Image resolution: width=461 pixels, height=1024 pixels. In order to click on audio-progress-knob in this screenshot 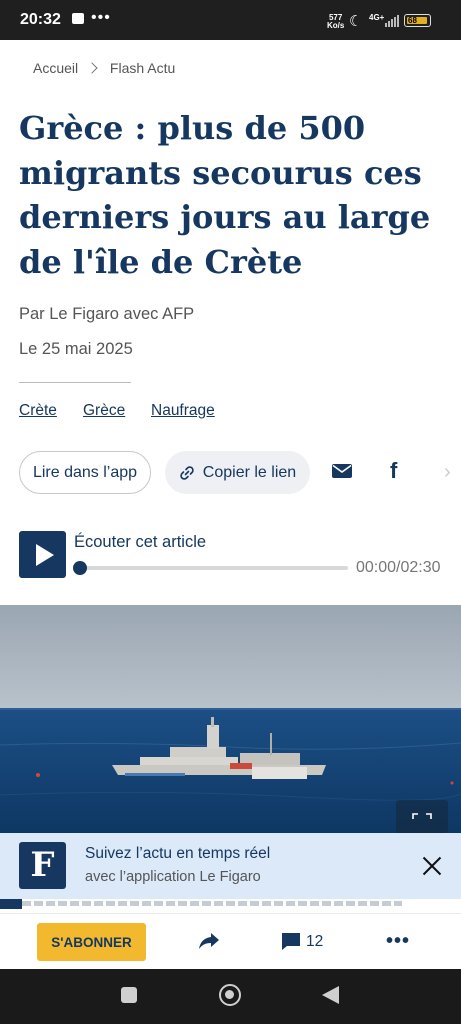, I will do `click(80, 568)`.